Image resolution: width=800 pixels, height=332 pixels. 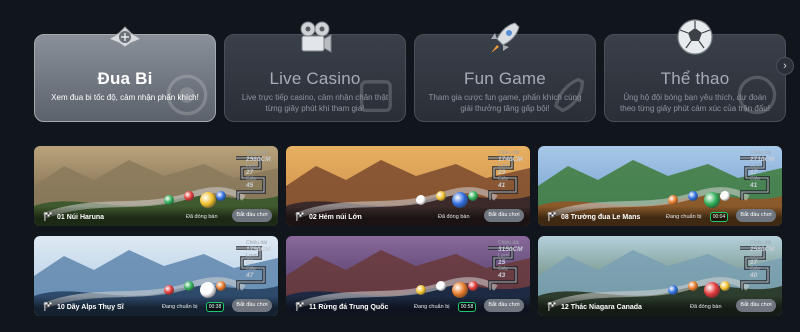 What do you see at coordinates (764, 169) in the screenshot?
I see `track-stats: Chiều dài 2710CM Lượt 17 Giây 41` at bounding box center [764, 169].